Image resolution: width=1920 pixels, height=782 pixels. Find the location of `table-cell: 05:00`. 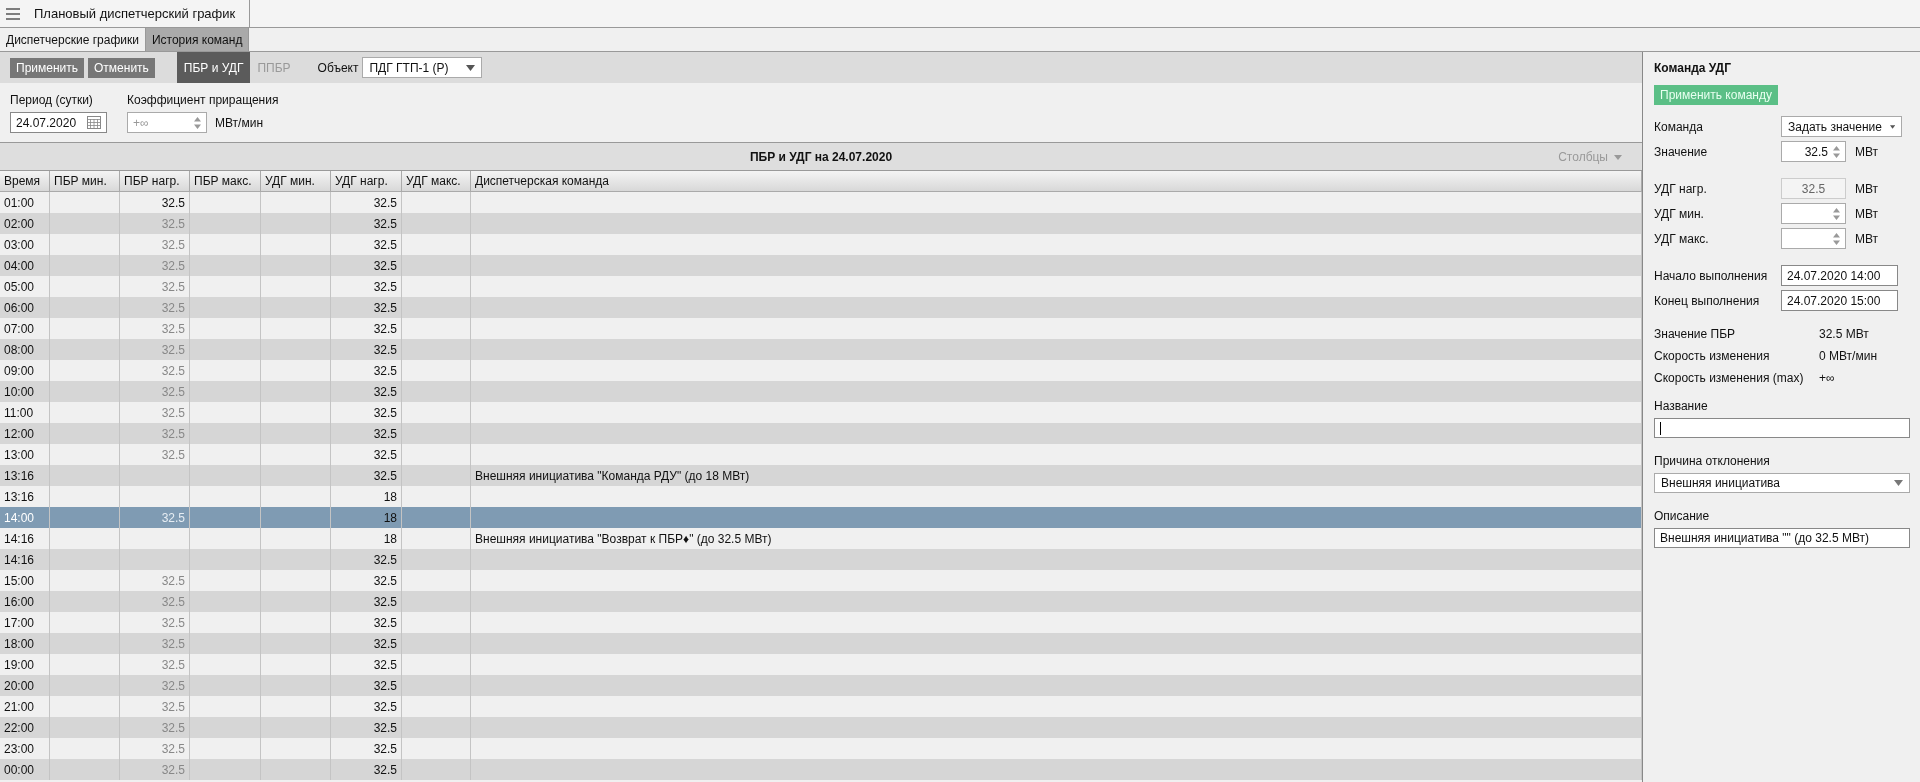

table-cell: 05:00 is located at coordinates (19, 286).